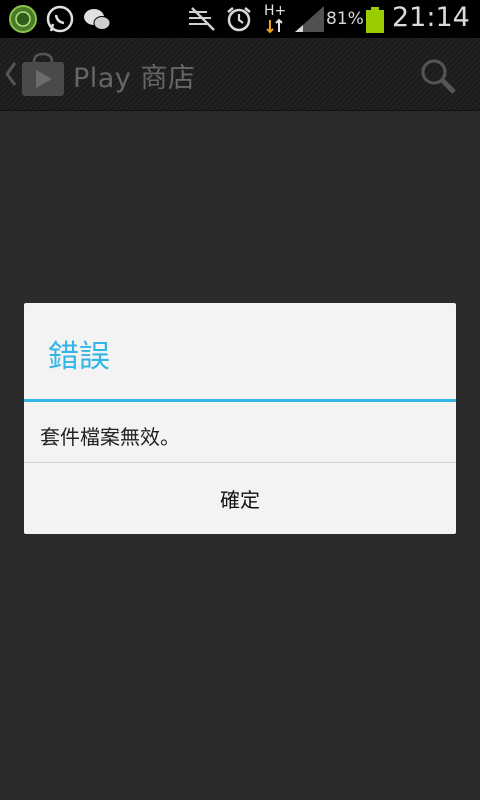 This screenshot has width=480, height=800. I want to click on confirm-button: 確定, so click(240, 498).